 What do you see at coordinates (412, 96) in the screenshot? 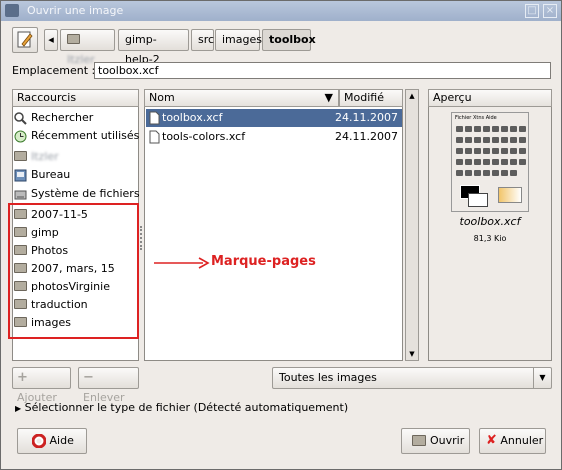
I see `scroll-up-icon: ▲` at bounding box center [412, 96].